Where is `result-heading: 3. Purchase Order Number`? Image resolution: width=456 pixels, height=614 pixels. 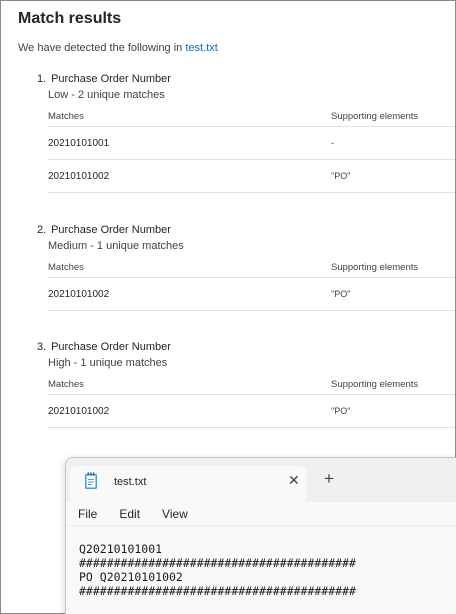
result-heading: 3. Purchase Order Number is located at coordinates (246, 347).